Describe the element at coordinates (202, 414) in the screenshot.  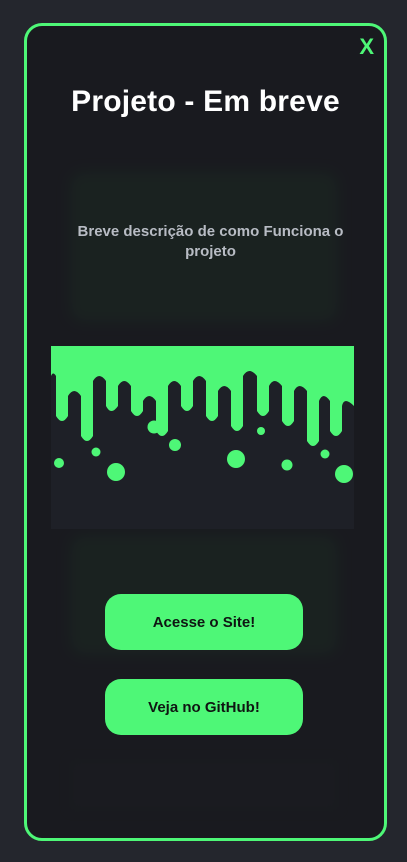
I see `green-drip-illustration` at that location.